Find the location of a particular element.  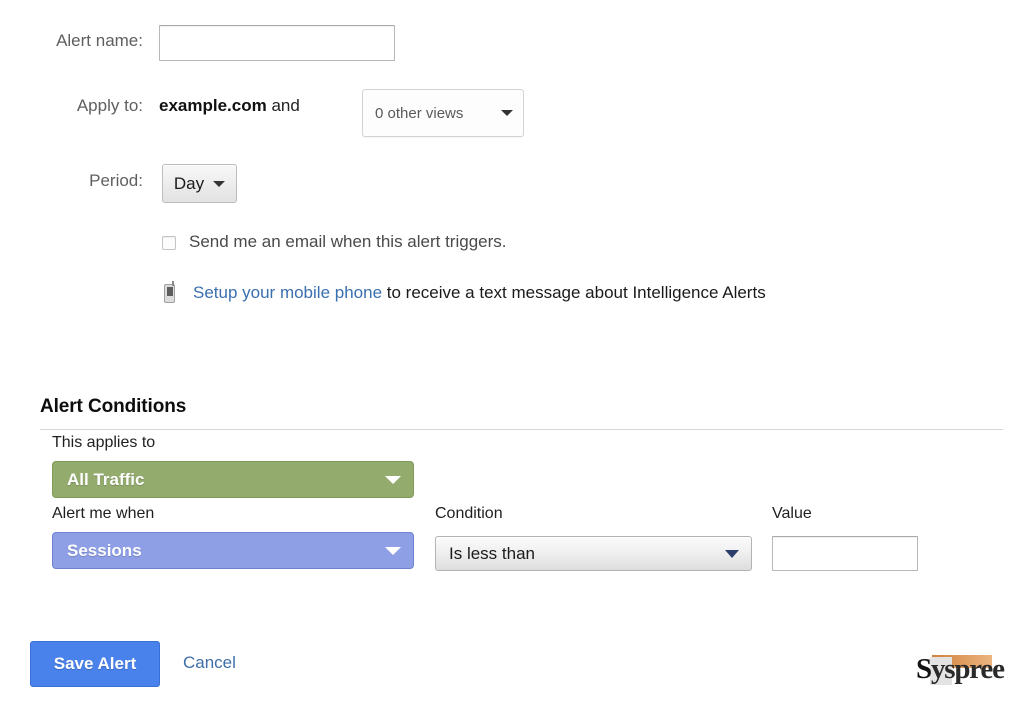

period-label: Period: is located at coordinates (116, 180).